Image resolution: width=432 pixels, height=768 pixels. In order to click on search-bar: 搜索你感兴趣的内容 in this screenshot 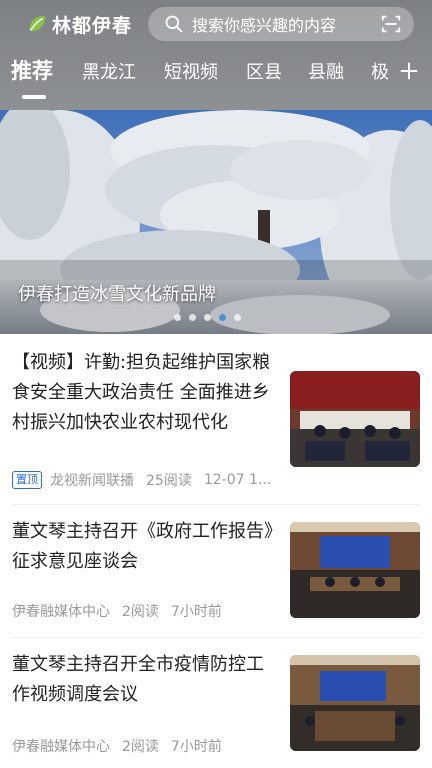, I will do `click(281, 24)`.